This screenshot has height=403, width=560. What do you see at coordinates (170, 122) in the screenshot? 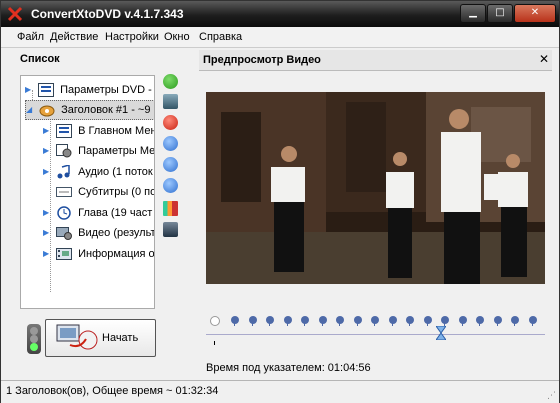
I see `remove-icon` at bounding box center [170, 122].